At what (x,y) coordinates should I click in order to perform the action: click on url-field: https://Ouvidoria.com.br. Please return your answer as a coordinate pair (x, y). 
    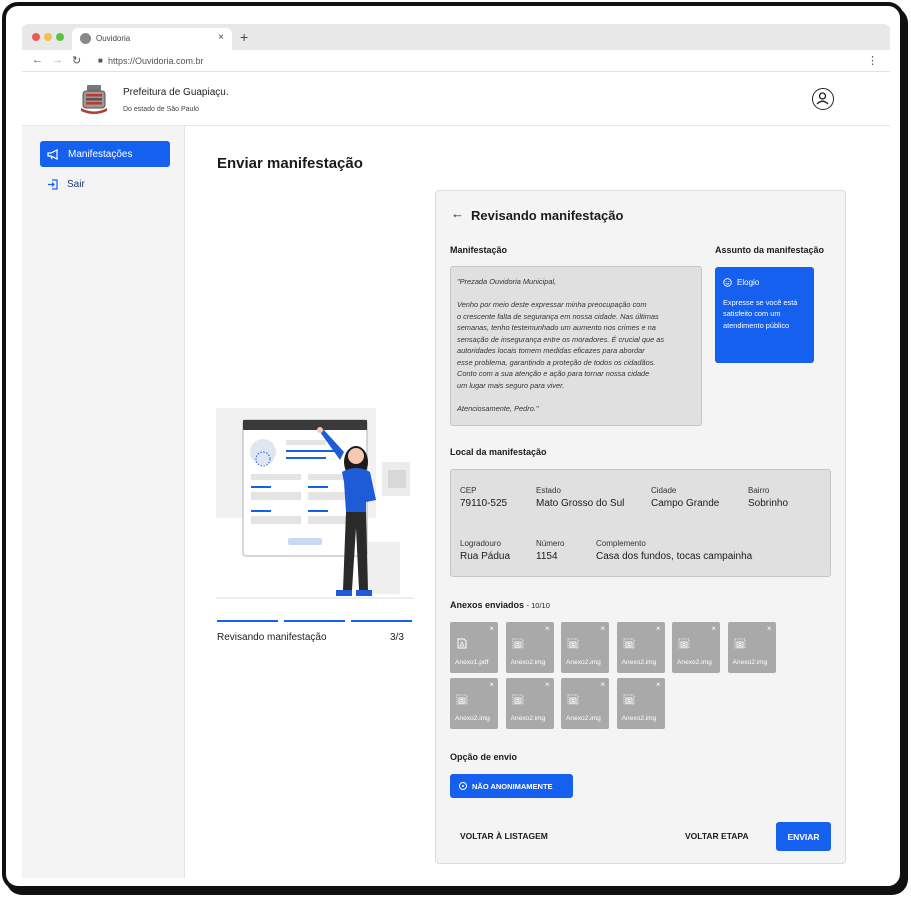
    Looking at the image, I should click on (156, 61).